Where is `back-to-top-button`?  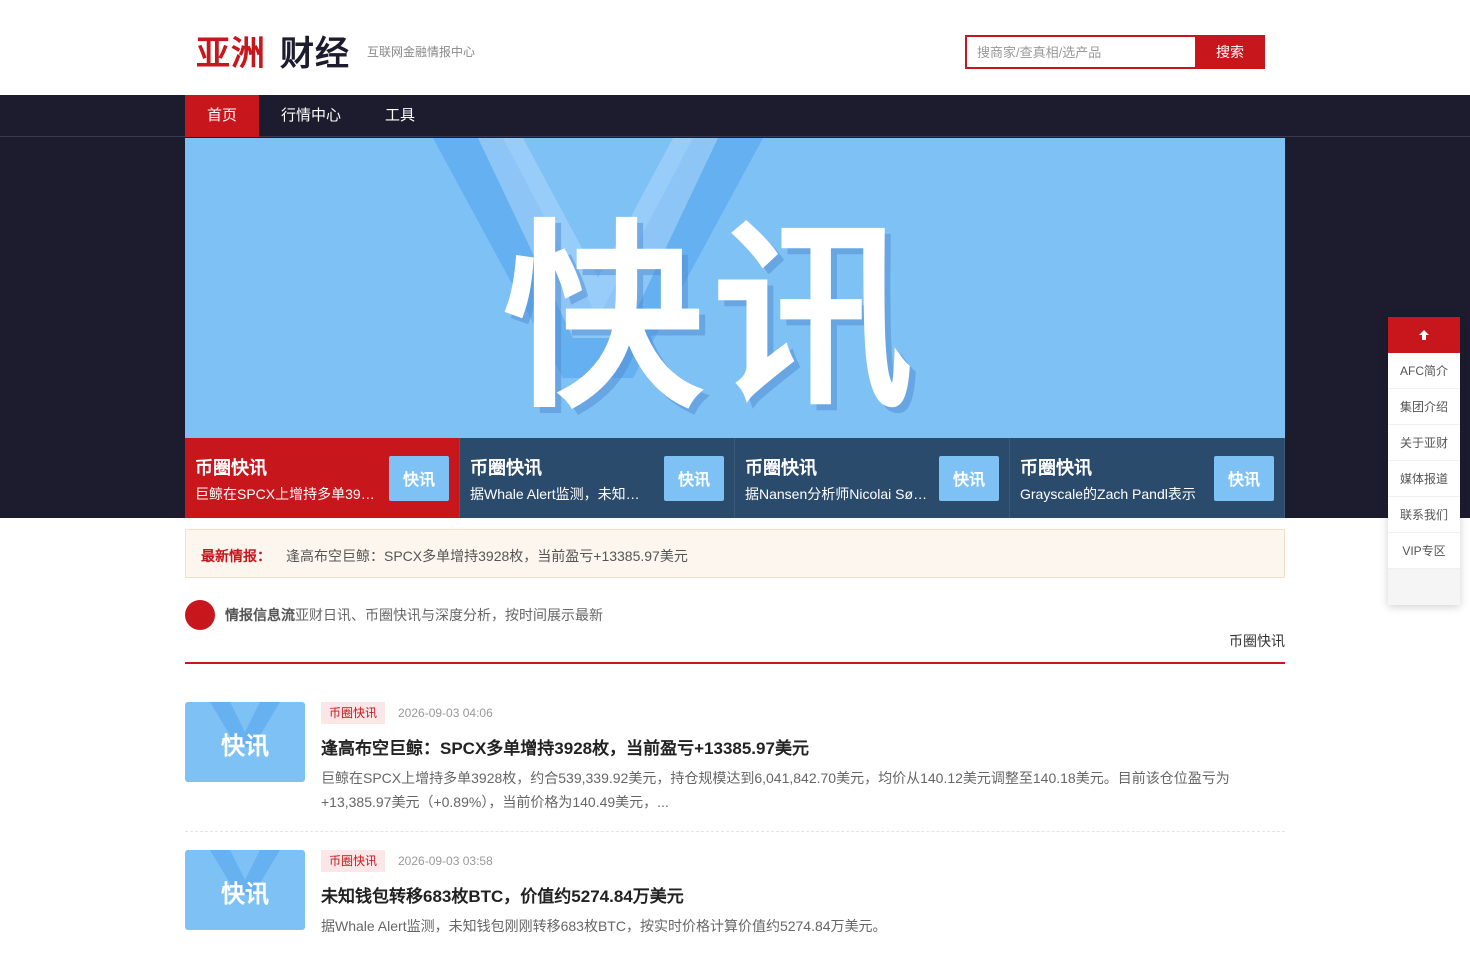
back-to-top-button is located at coordinates (1424, 335).